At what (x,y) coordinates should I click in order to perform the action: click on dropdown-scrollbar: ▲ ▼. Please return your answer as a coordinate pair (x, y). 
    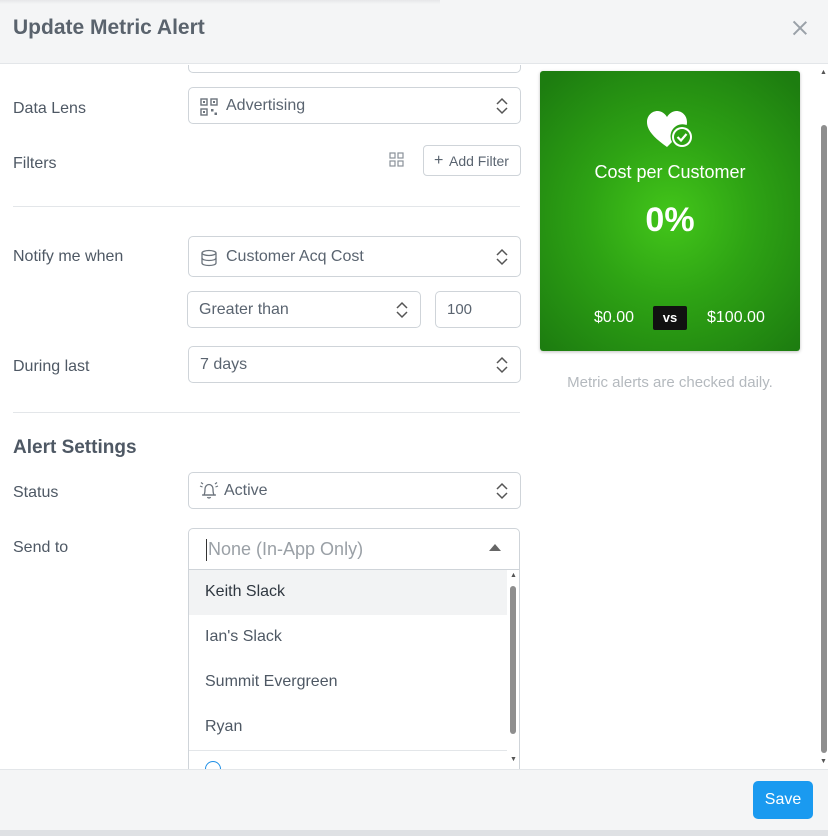
    Looking at the image, I should click on (513, 669).